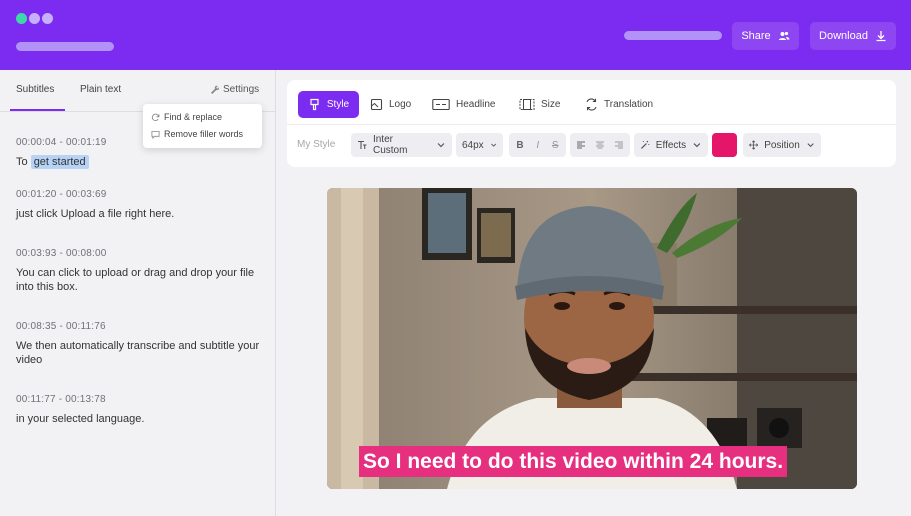 The image size is (911, 516). I want to click on brush-icon, so click(314, 104).